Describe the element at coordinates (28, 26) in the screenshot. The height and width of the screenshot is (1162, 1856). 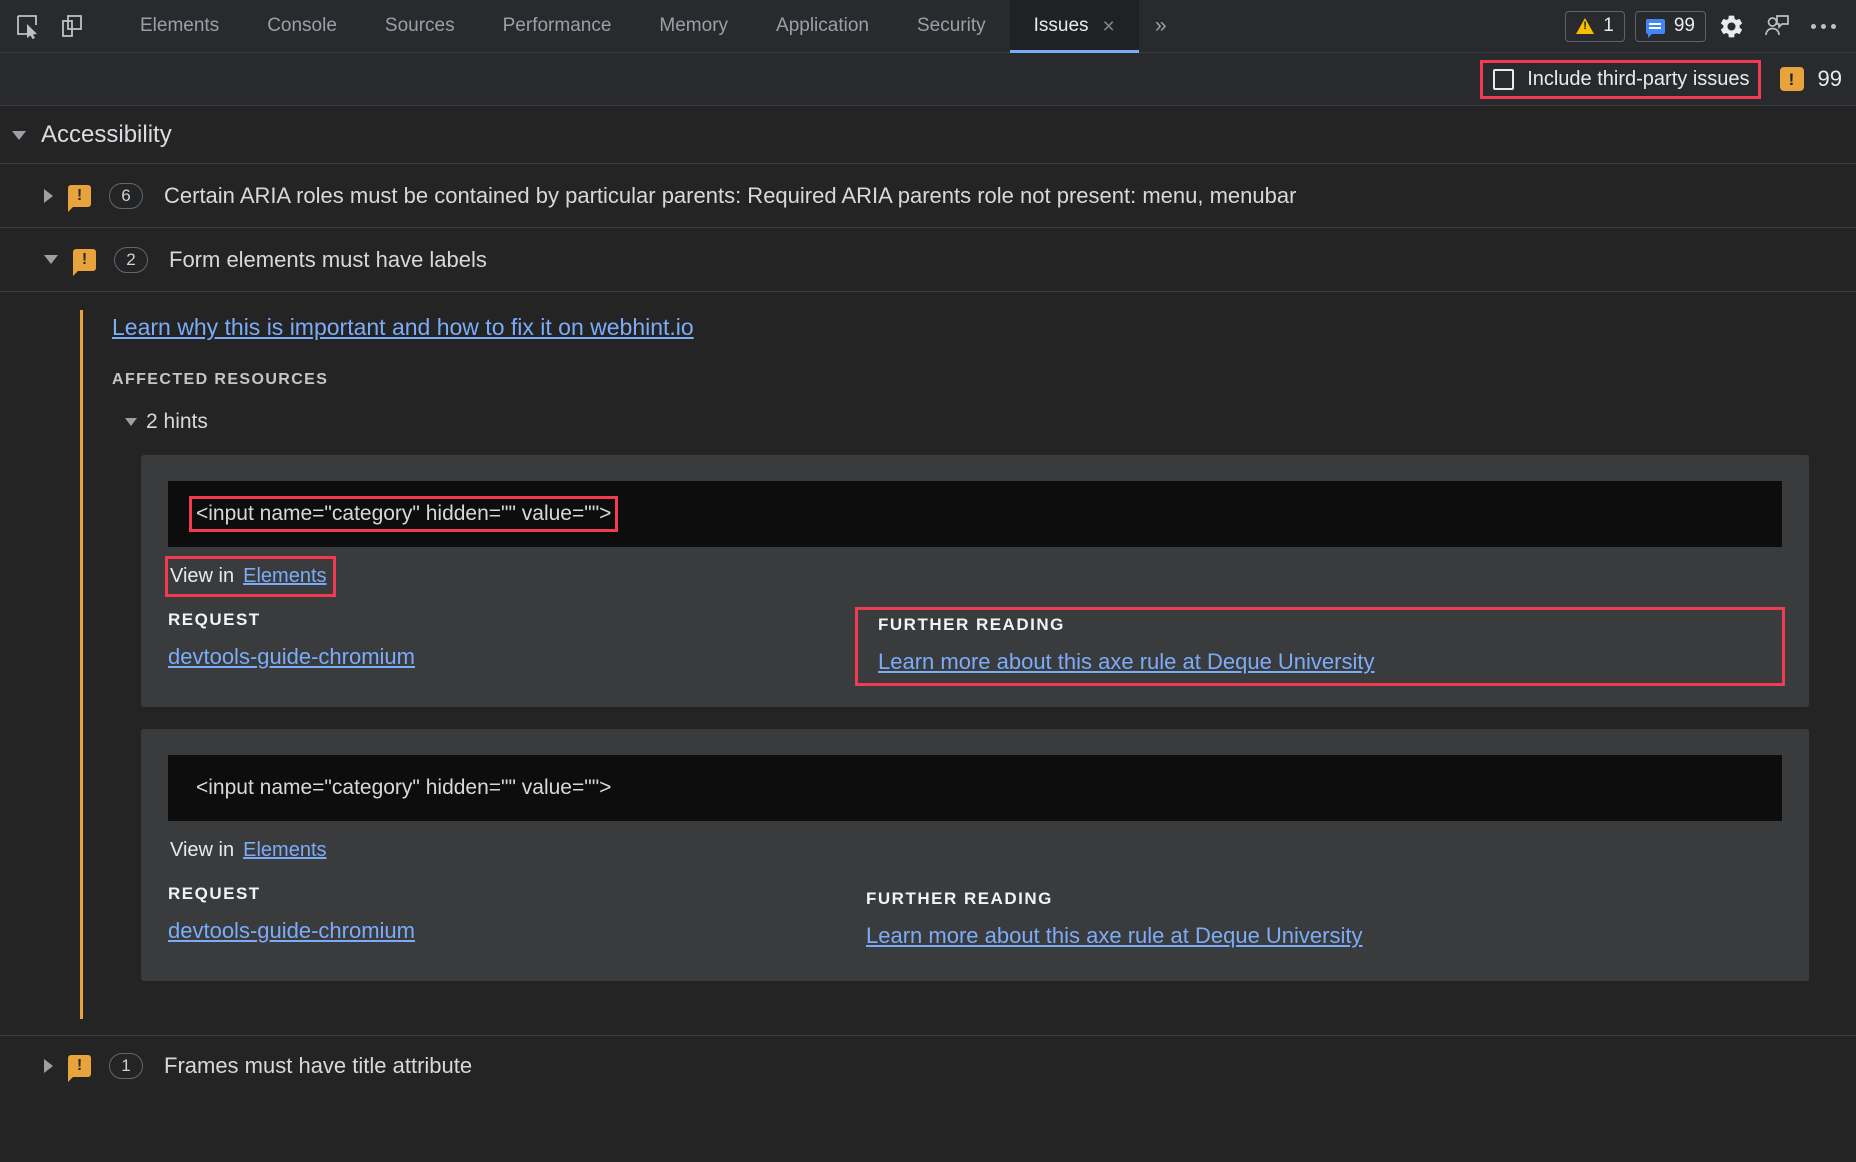
I see `inspect-cursor-icon` at that location.